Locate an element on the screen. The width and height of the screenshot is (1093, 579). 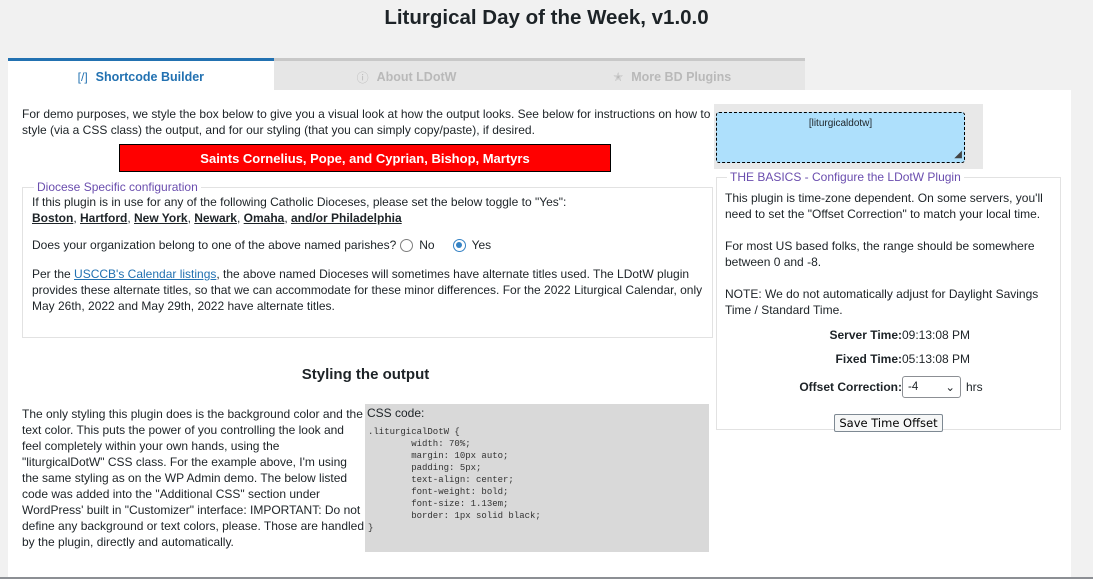
usccb-link: USCCB's Calendar listings is located at coordinates (145, 274).